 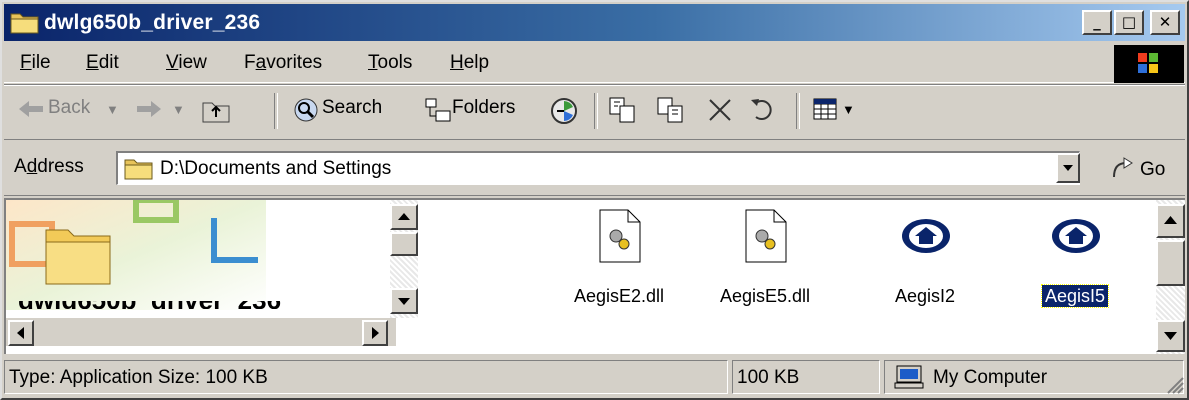 What do you see at coordinates (178, 109) in the screenshot?
I see `forward-dropdown-icon: ▼` at bounding box center [178, 109].